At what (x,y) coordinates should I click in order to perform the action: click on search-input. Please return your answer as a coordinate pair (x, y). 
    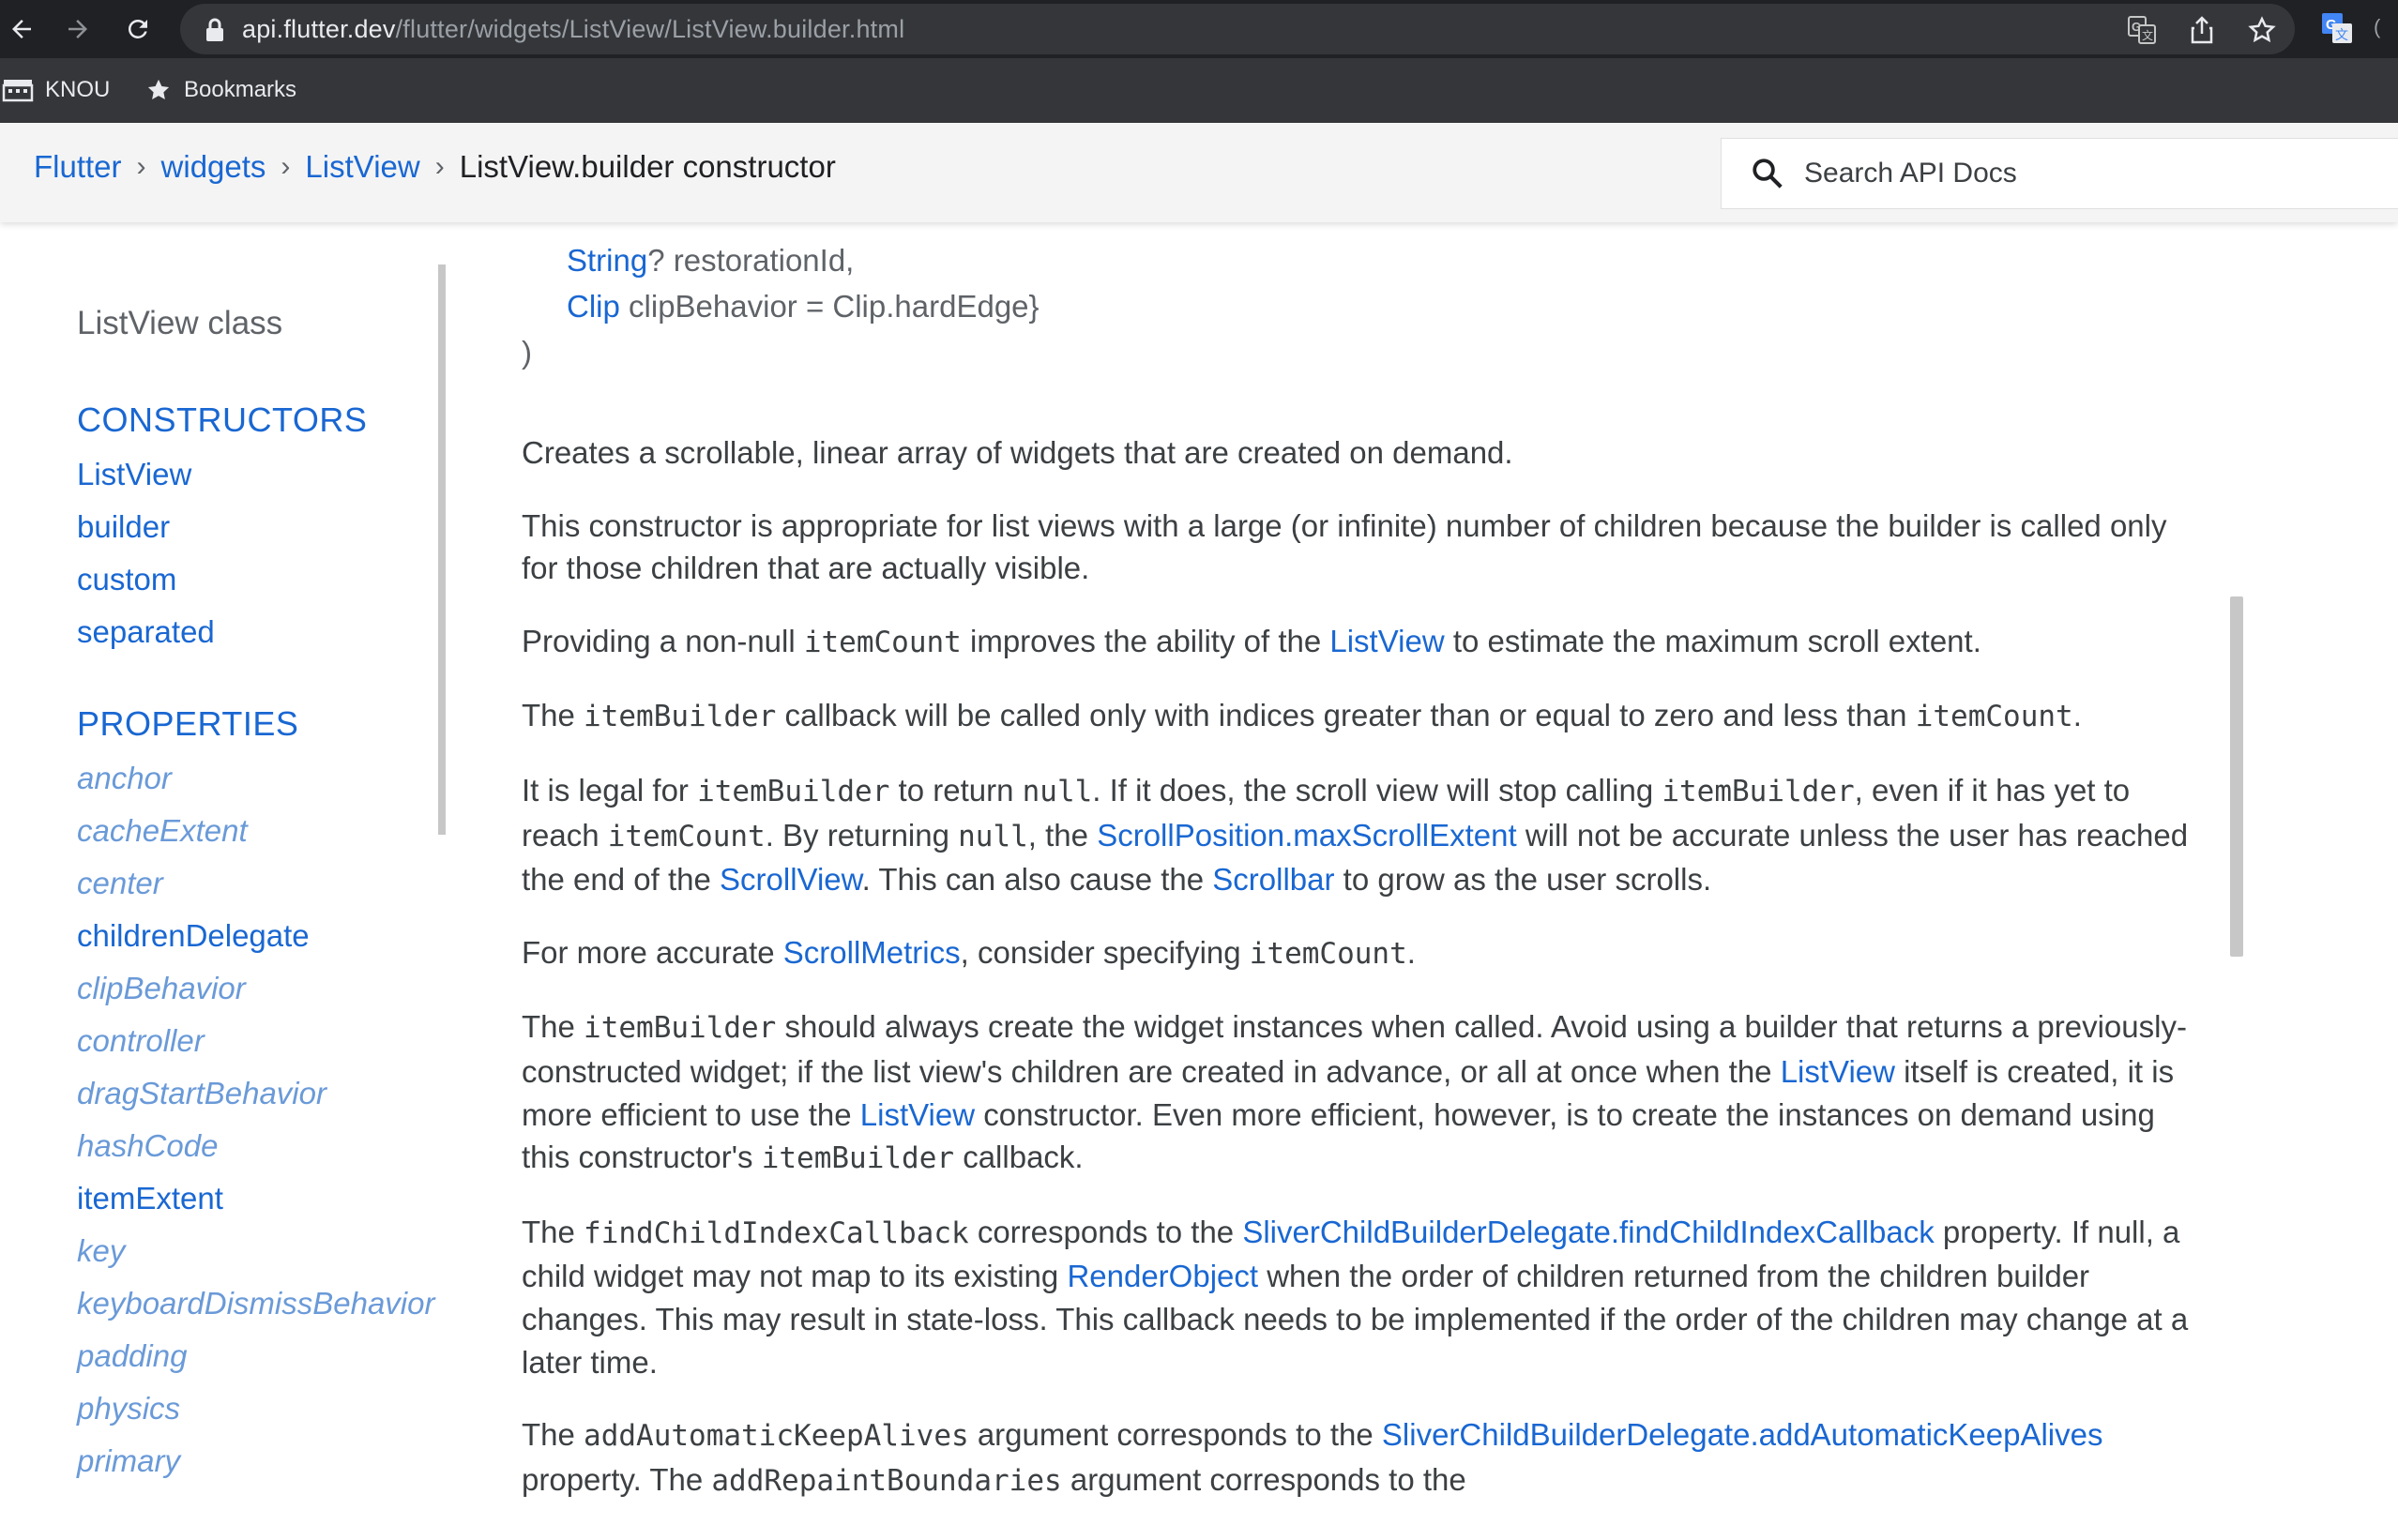
    Looking at the image, I should click on (2085, 173).